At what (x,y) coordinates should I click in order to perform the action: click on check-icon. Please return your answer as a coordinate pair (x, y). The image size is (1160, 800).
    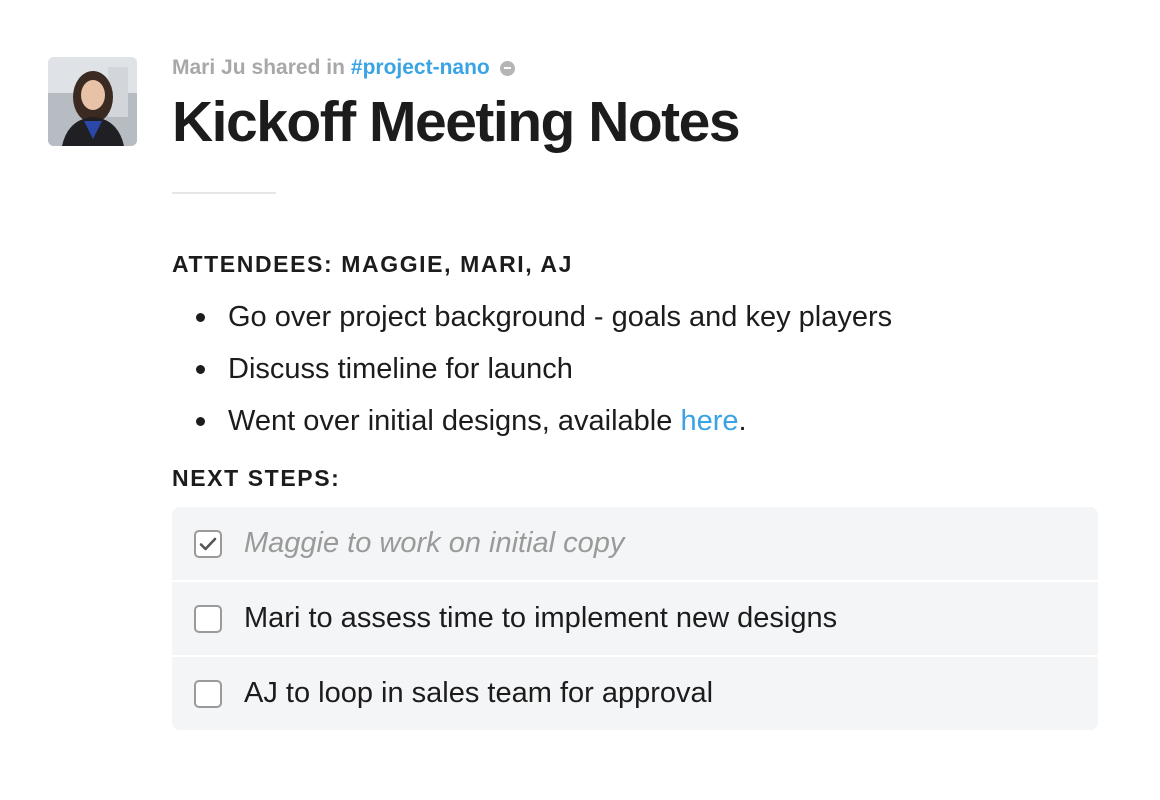
    Looking at the image, I should click on (208, 543).